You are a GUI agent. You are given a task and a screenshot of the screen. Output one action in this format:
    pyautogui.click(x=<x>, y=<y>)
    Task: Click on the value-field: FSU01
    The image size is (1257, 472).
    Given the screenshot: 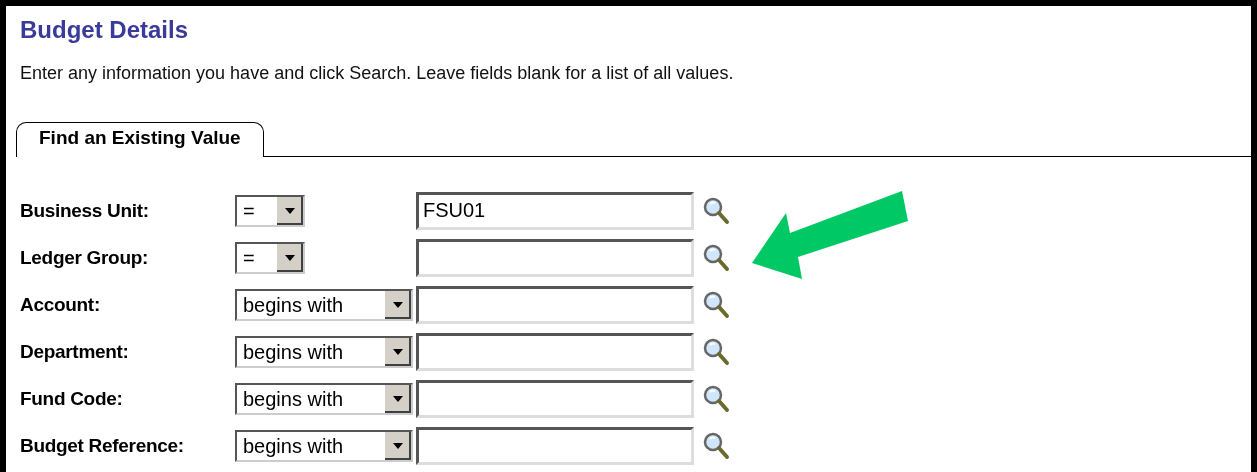 What is the action you would take?
    pyautogui.click(x=555, y=210)
    